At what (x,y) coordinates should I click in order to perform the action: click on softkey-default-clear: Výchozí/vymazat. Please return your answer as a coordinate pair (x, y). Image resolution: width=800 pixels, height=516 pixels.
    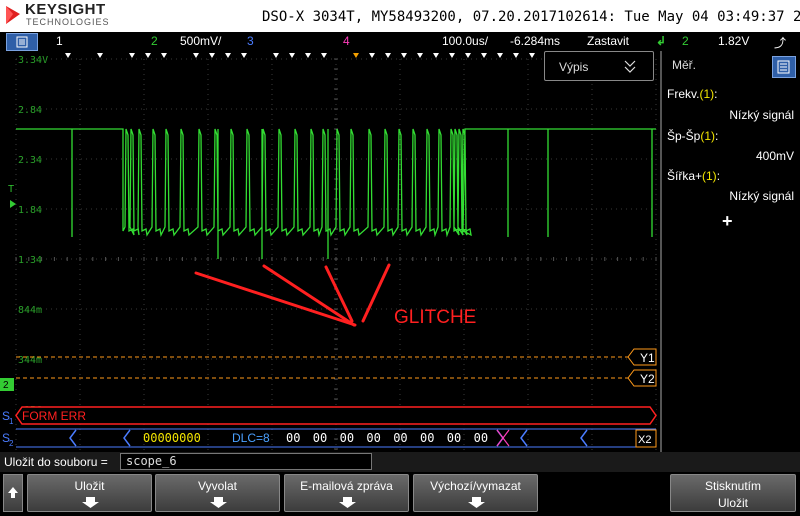
    Looking at the image, I should click on (475, 493).